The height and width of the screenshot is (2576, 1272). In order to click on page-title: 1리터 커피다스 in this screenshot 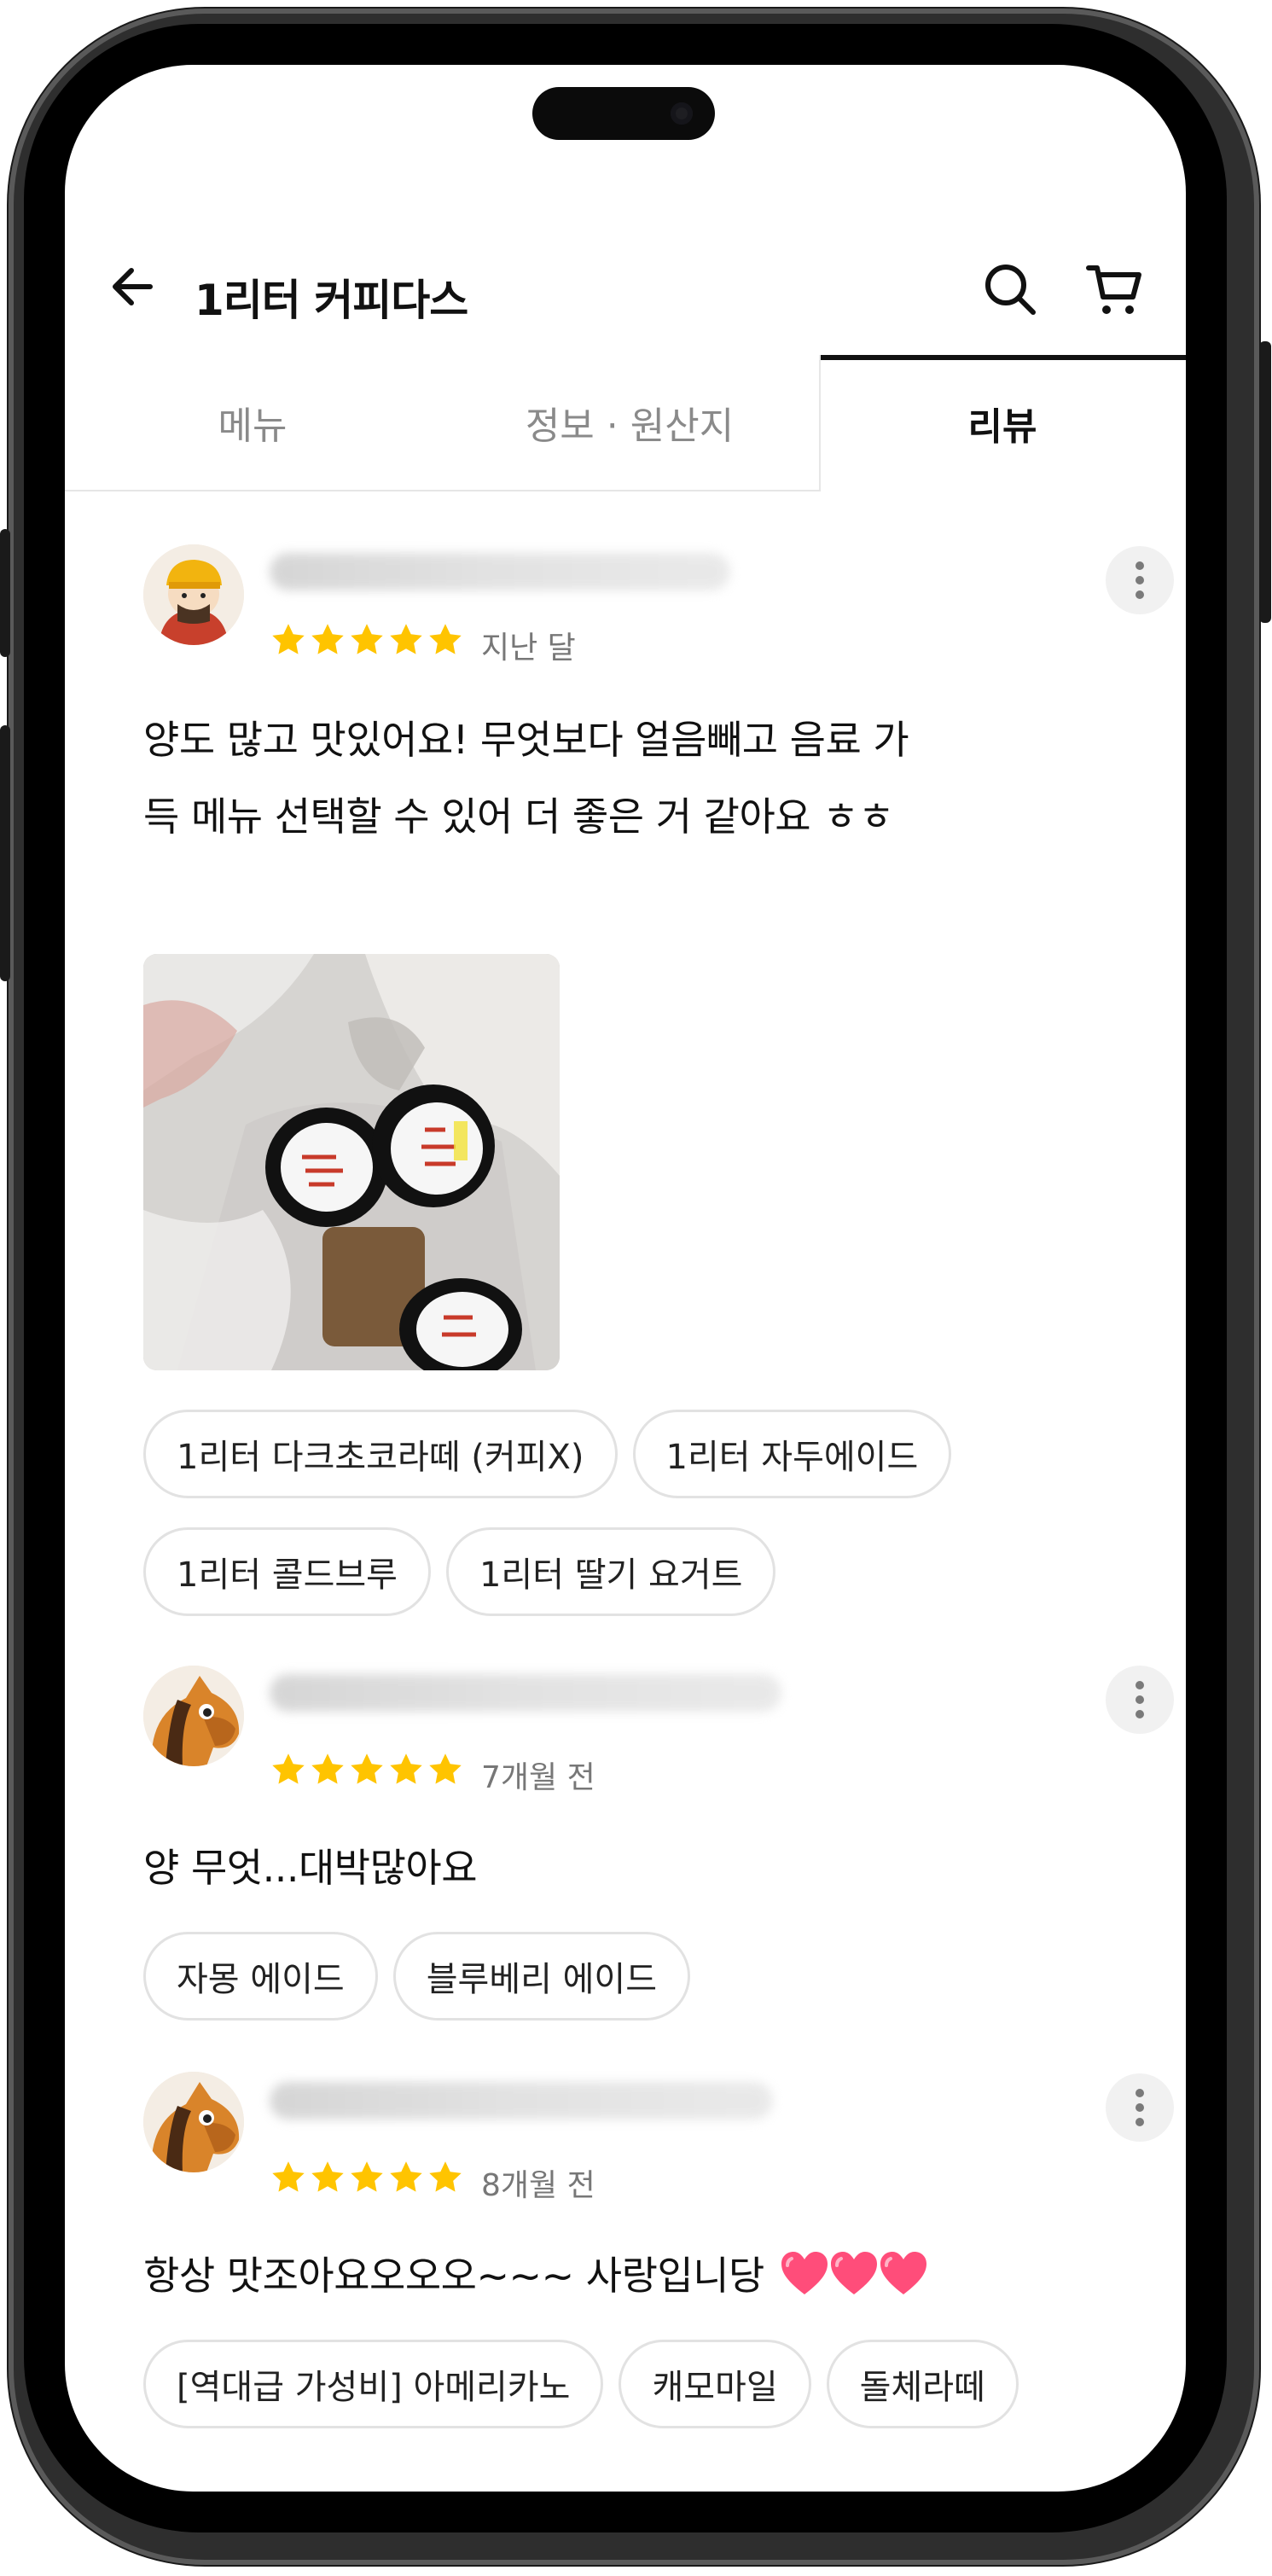, I will do `click(332, 300)`.